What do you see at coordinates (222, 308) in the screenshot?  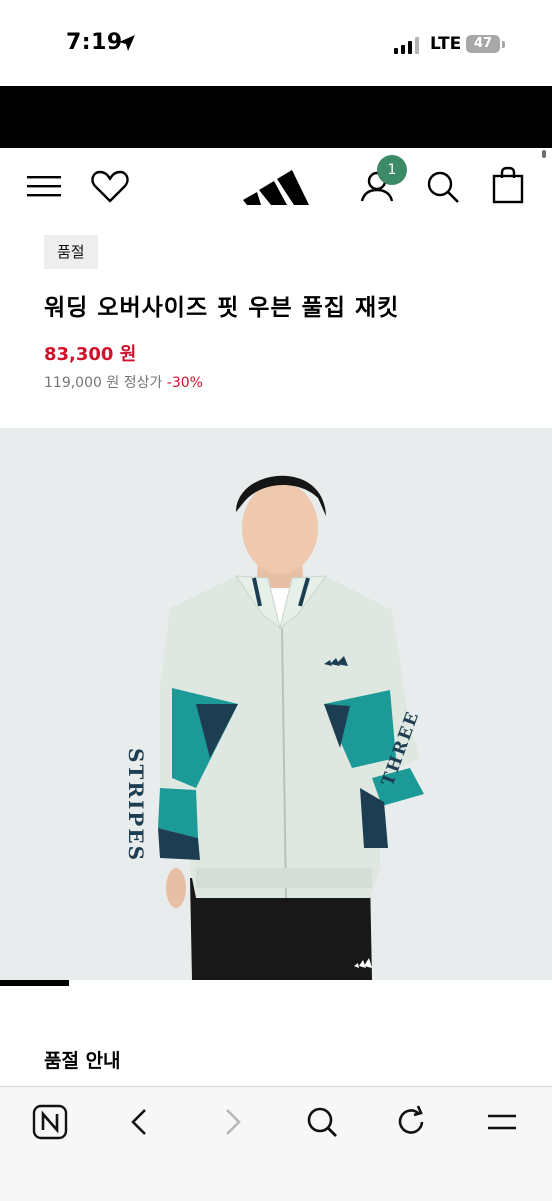 I see `product-title: 워딩 오버사이즈 핏 우븐 풀집 재킷` at bounding box center [222, 308].